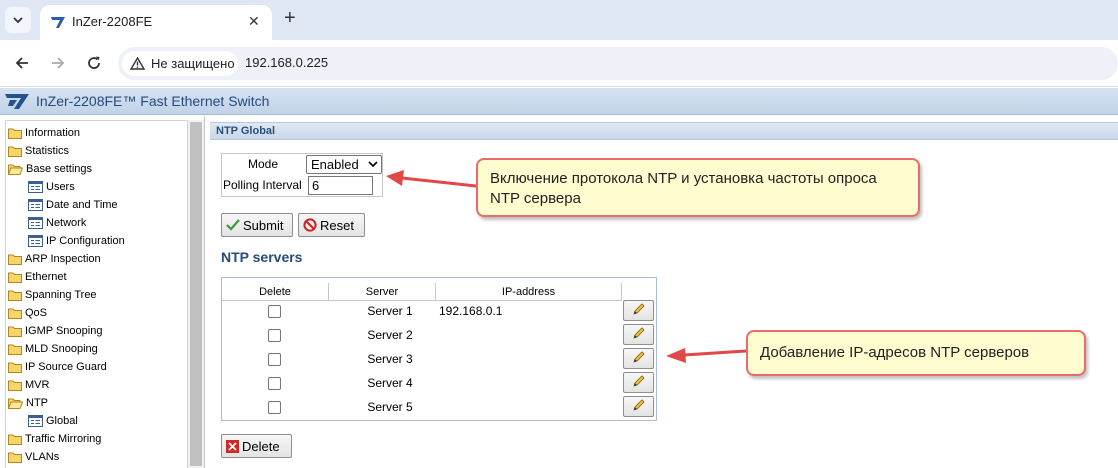 The image size is (1118, 468). What do you see at coordinates (618, 63) in the screenshot?
I see `address-bar: Не защищено 192.168.0.225` at bounding box center [618, 63].